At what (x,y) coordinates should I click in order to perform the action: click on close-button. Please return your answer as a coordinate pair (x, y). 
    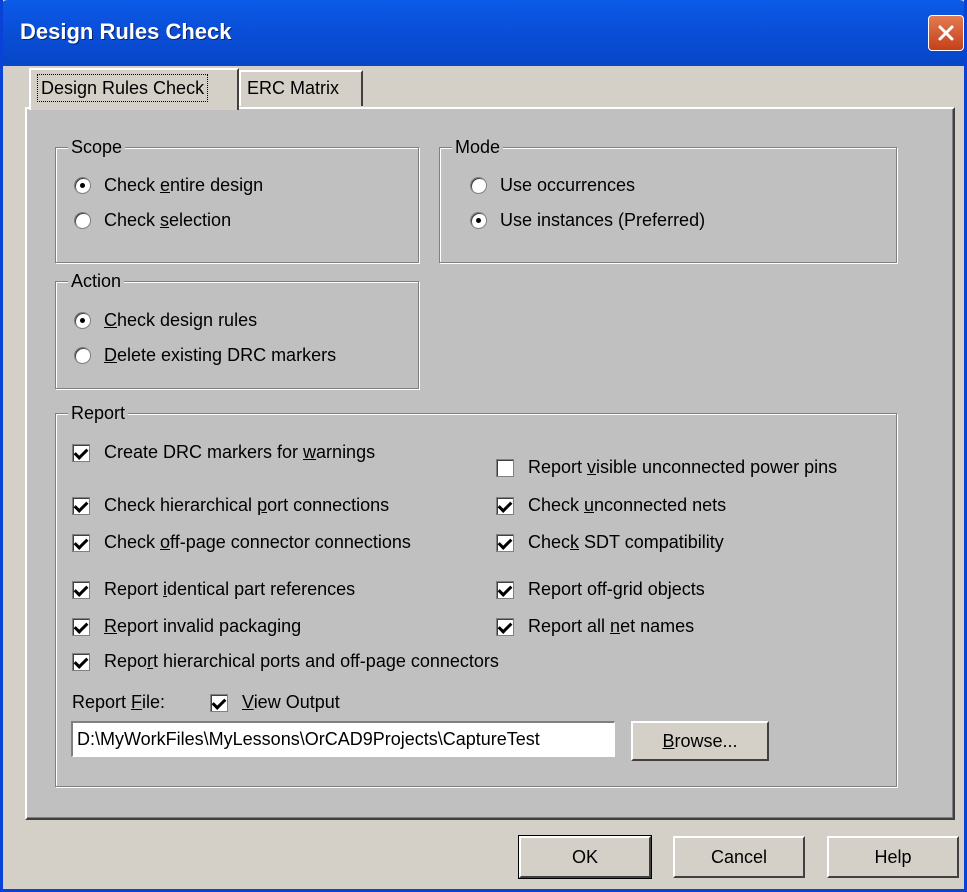
    Looking at the image, I should click on (946, 33).